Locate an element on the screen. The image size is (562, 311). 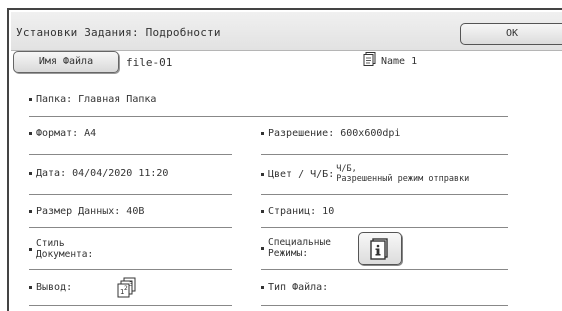
document-style-line2: Документа: is located at coordinates (65, 254).